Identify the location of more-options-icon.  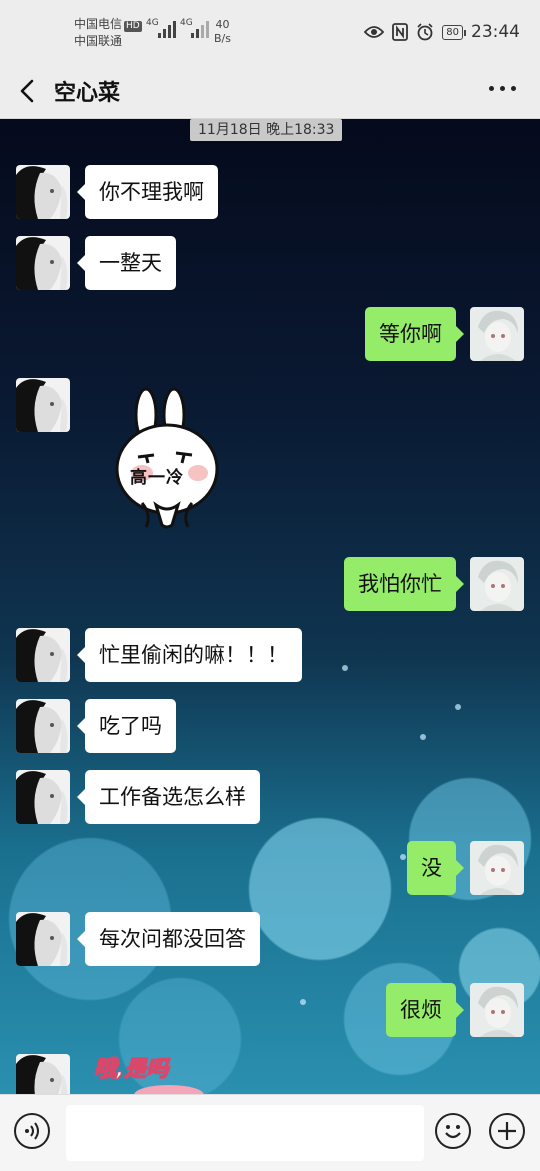
(502, 88).